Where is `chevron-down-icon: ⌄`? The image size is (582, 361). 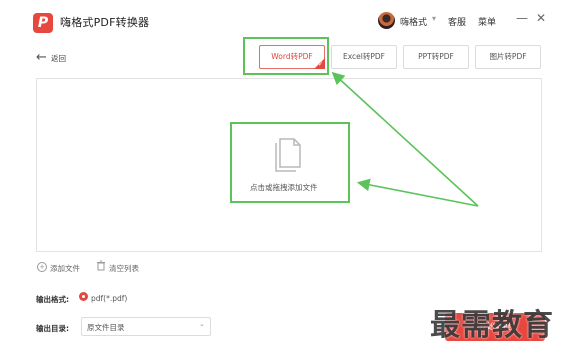 chevron-down-icon: ⌄ is located at coordinates (202, 324).